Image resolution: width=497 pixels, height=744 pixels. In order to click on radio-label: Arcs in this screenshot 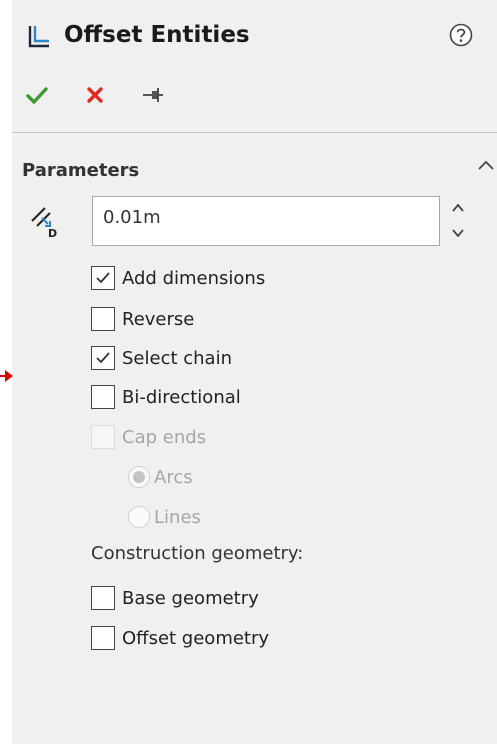, I will do `click(173, 477)`.